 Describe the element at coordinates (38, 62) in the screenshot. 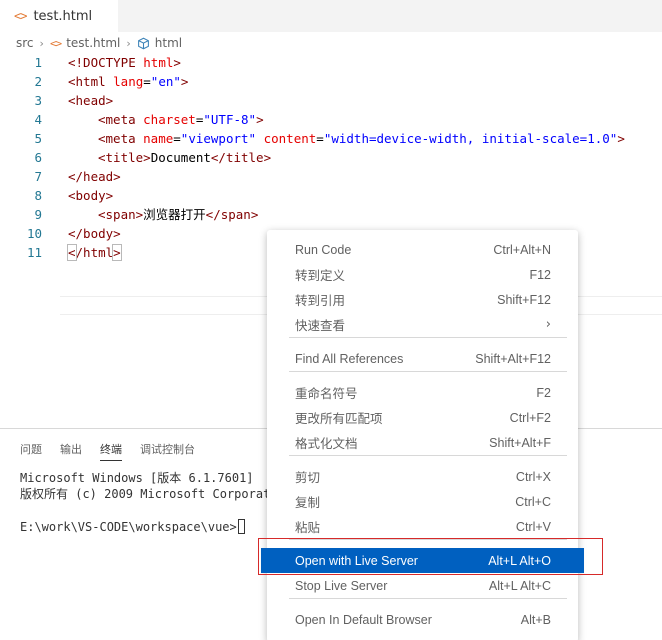

I see `line-number: 1` at that location.